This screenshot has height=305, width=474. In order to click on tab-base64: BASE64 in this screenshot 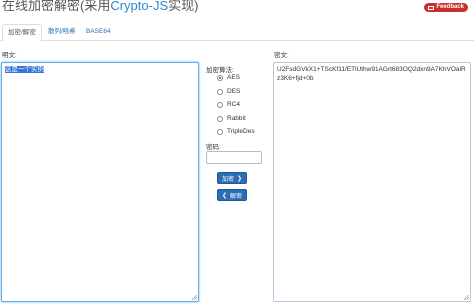, I will do `click(98, 32)`.